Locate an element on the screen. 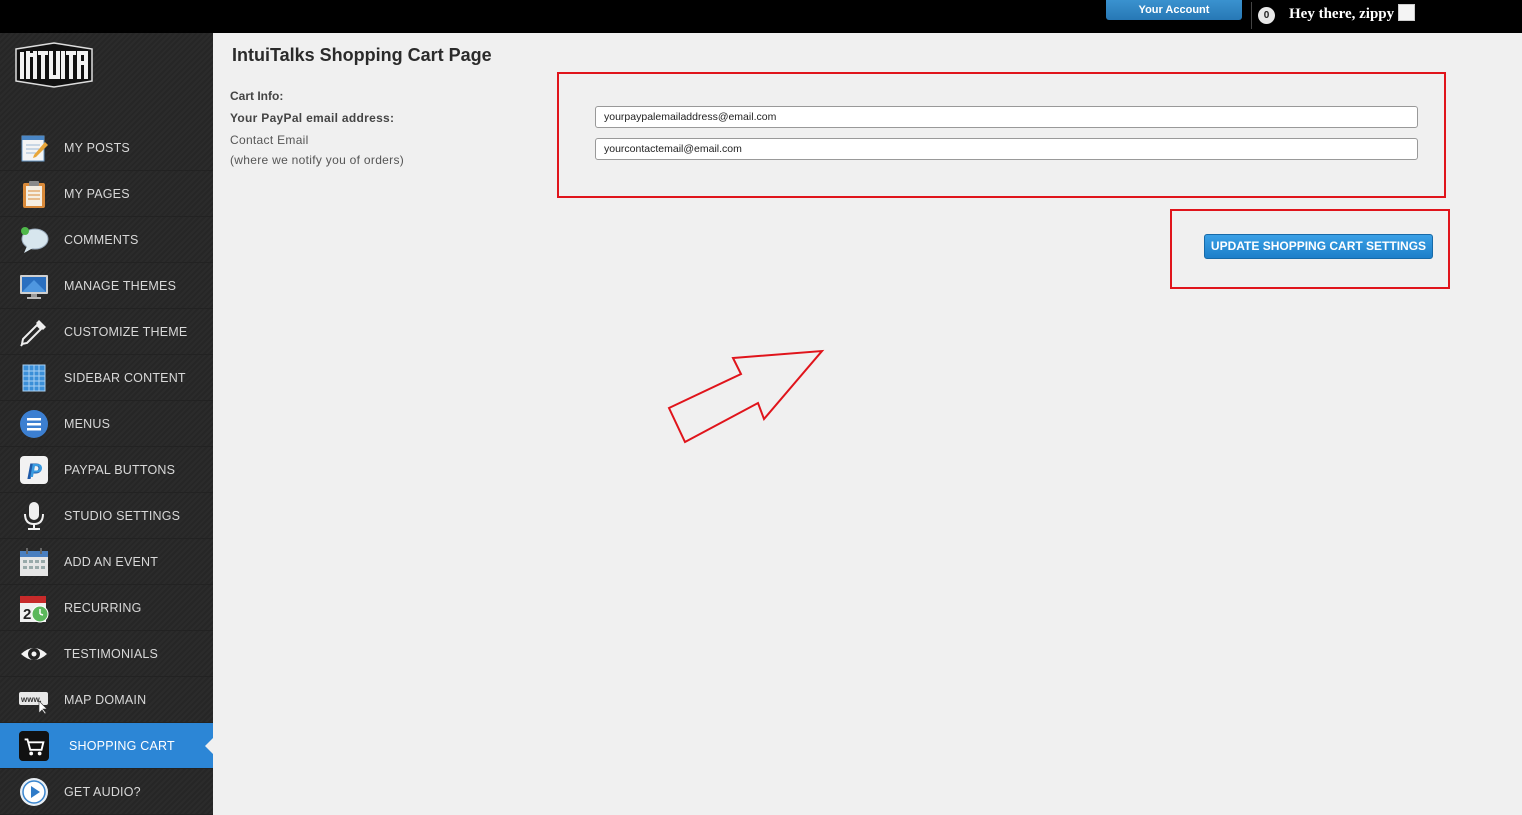 Image resolution: width=1522 pixels, height=815 pixels. www-cursor-icon: www. is located at coordinates (34, 700).